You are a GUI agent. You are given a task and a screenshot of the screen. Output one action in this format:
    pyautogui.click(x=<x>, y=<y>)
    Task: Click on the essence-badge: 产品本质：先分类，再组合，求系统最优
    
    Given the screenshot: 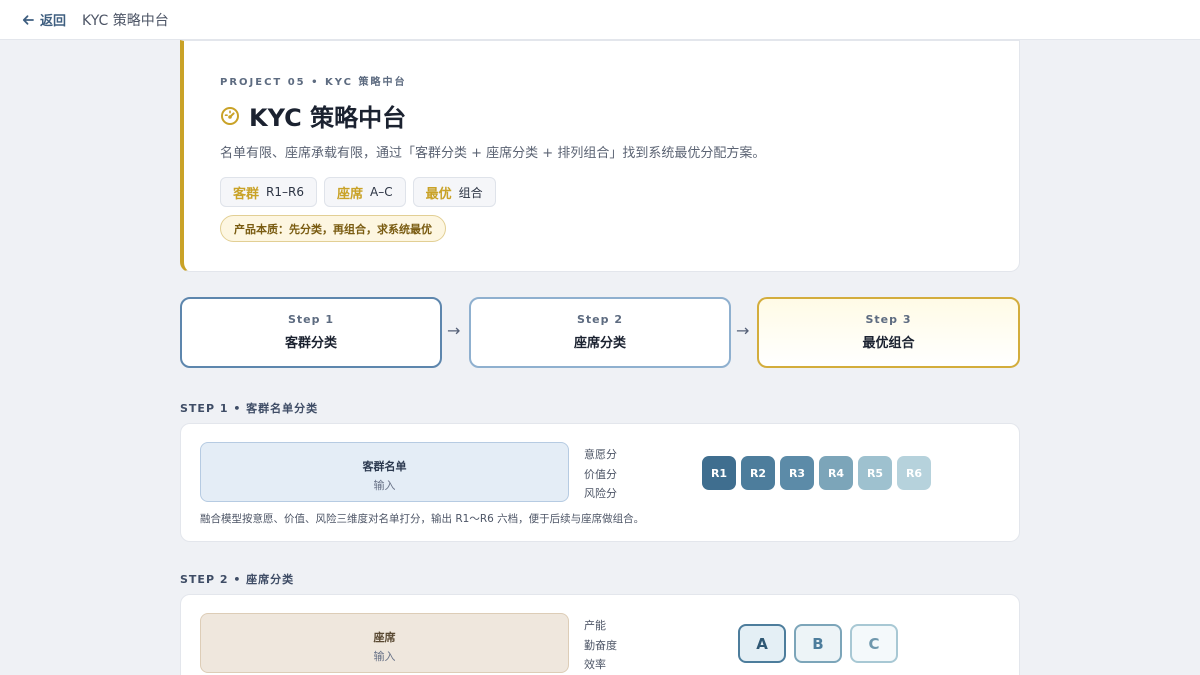 What is the action you would take?
    pyautogui.click(x=333, y=228)
    